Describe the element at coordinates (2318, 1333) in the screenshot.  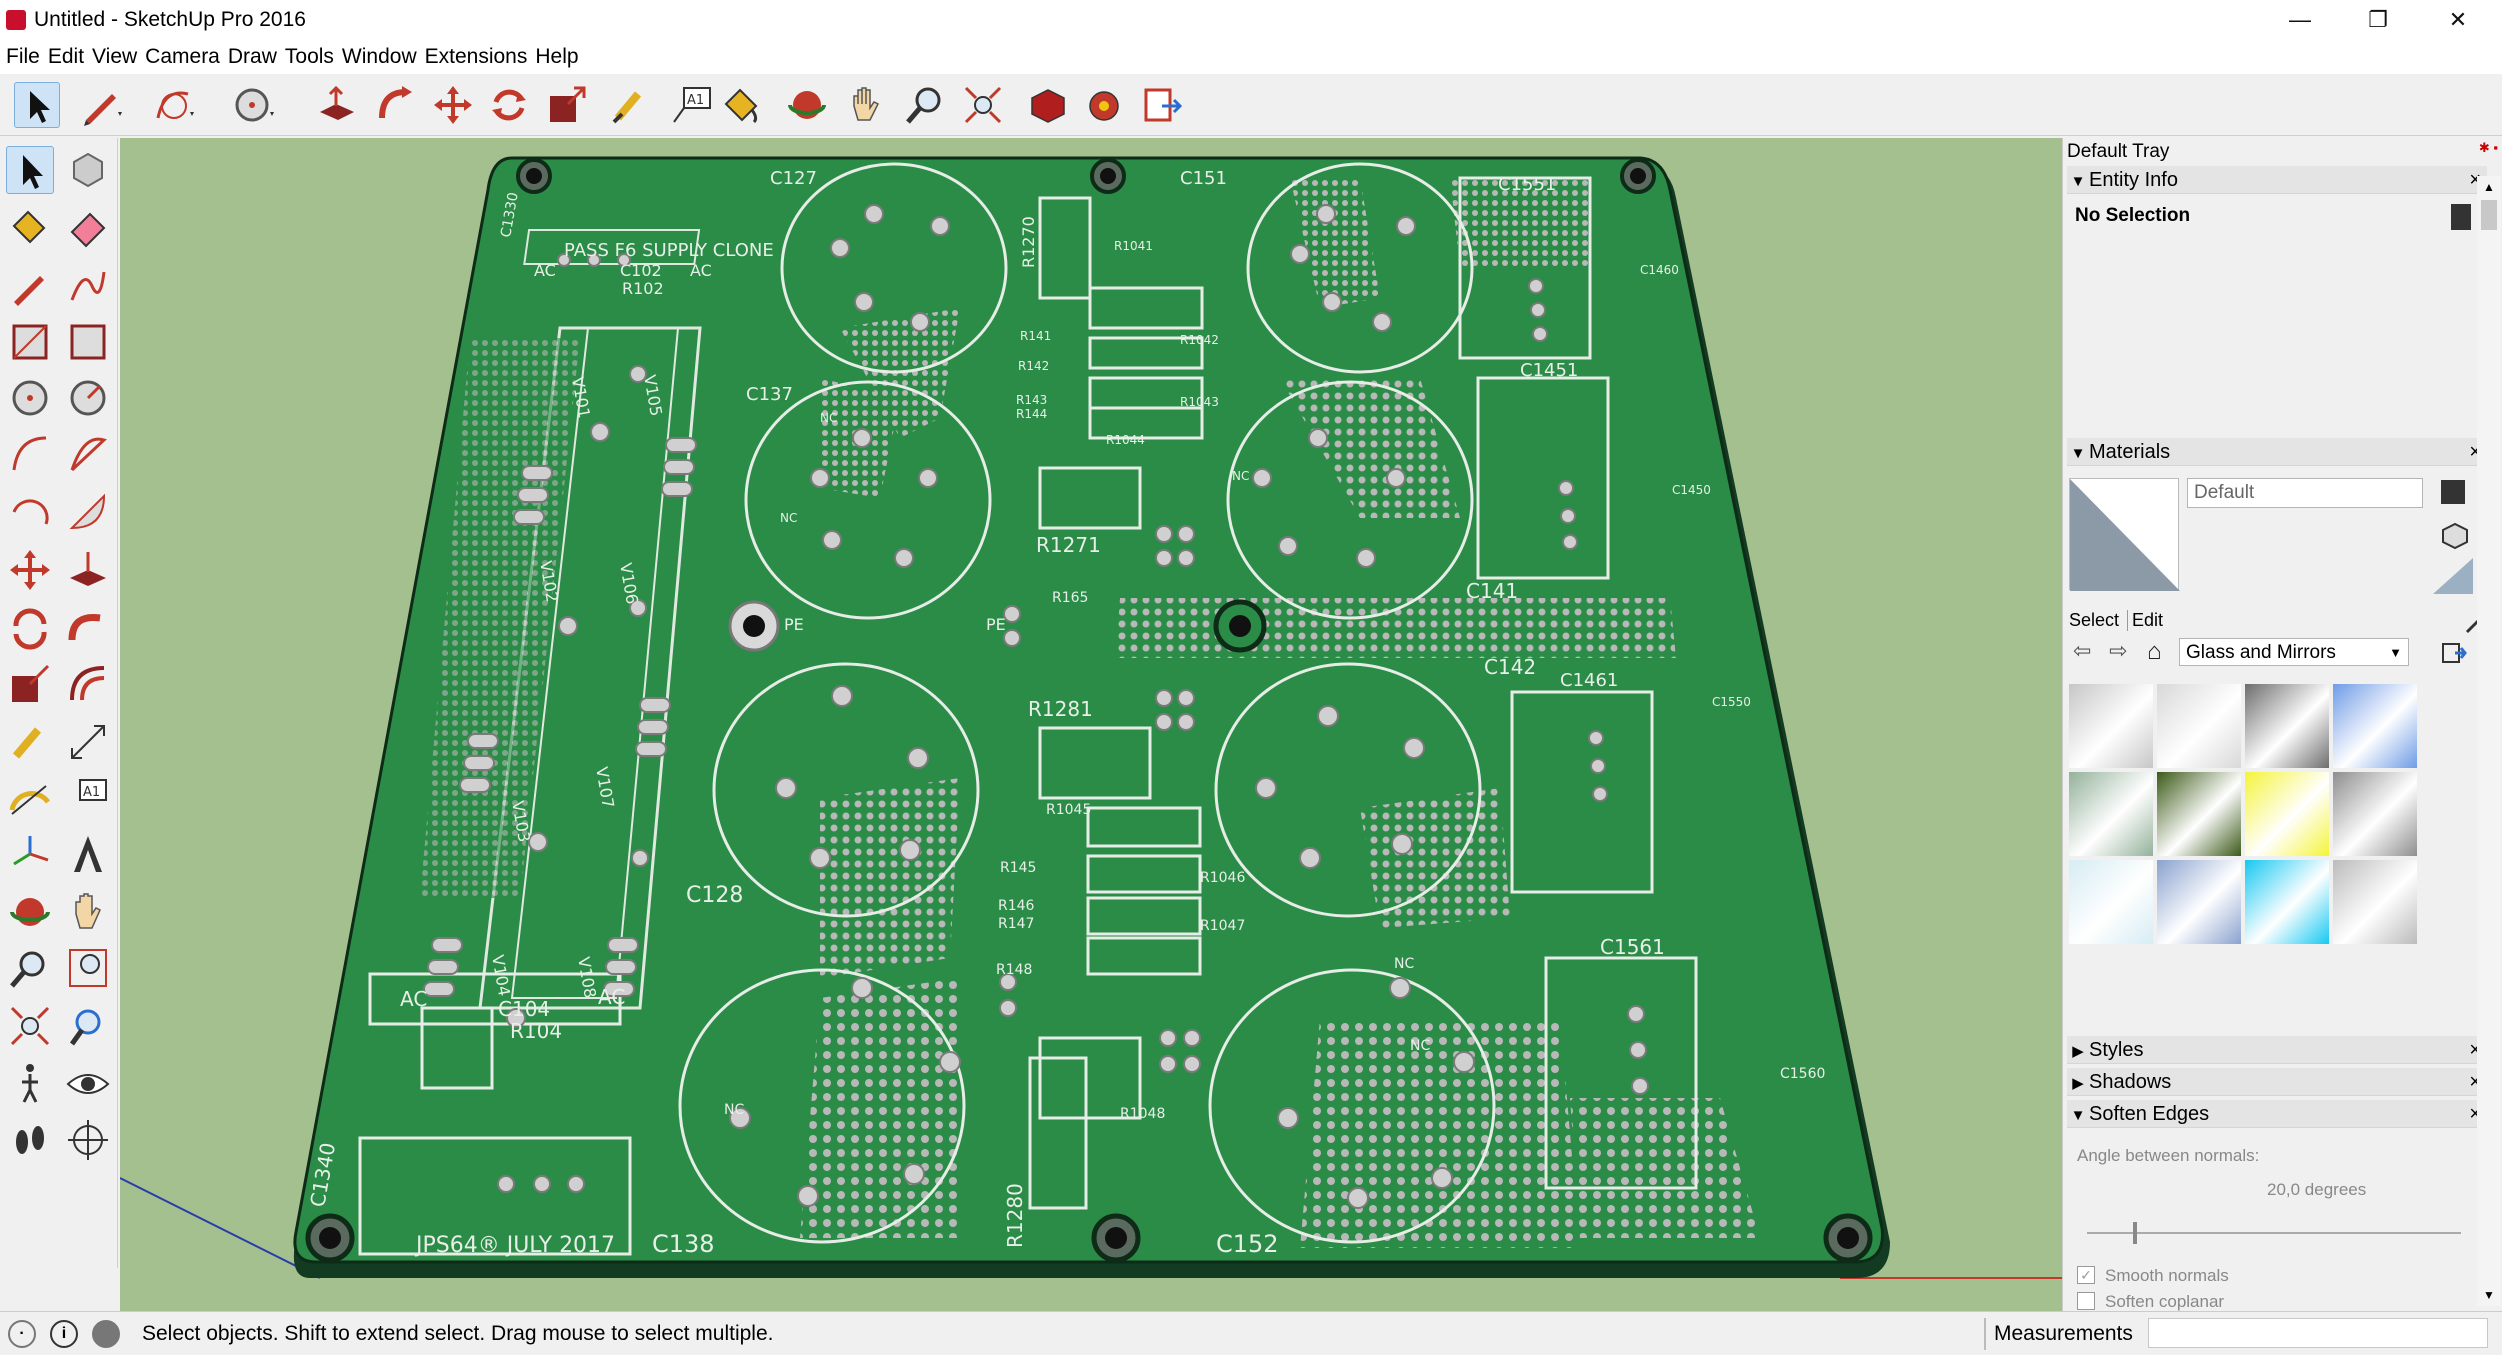
I see `measurements-input` at that location.